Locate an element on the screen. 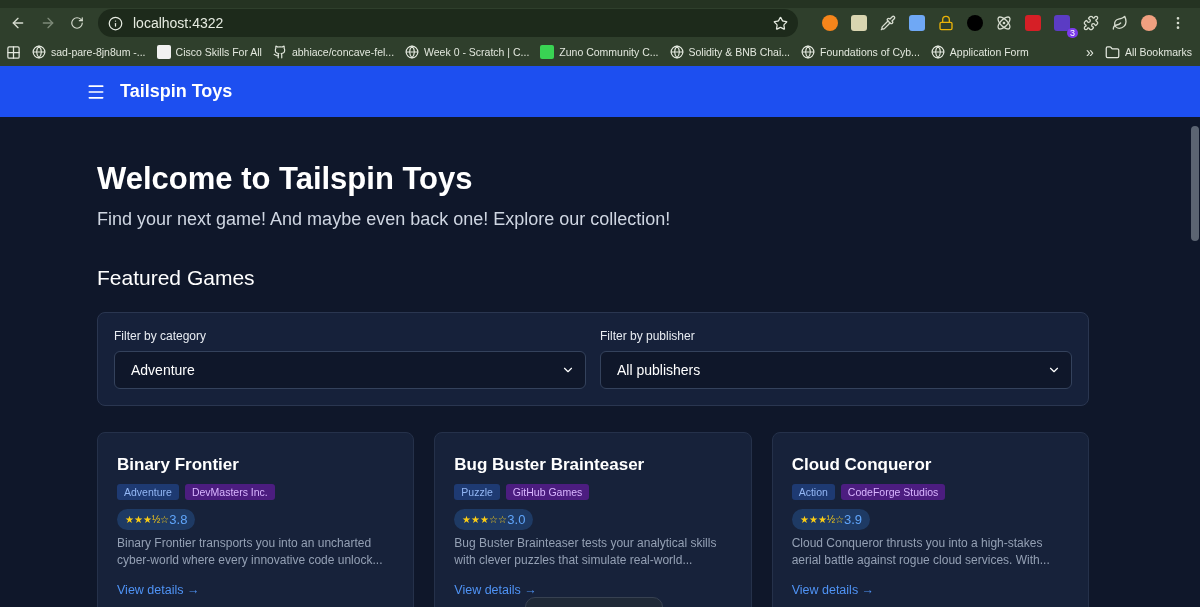 This screenshot has width=1200, height=607. atom-icon is located at coordinates (1004, 23).